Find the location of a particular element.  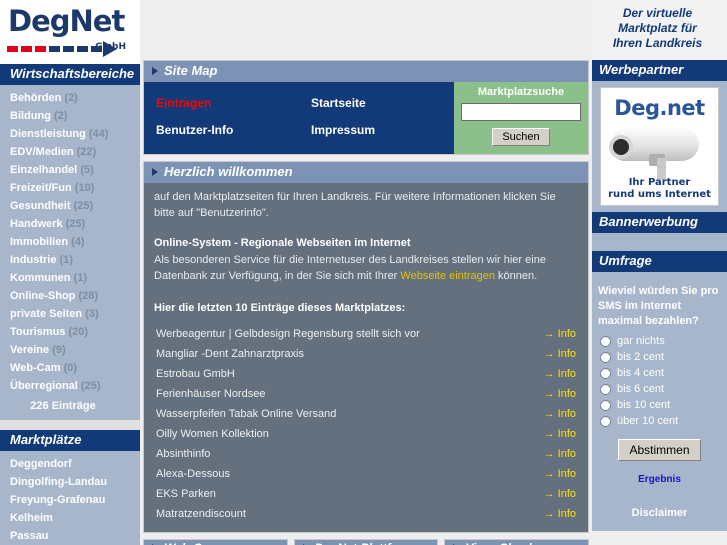

sidebar-item-edv-medien: EDV/Medien (22) is located at coordinates (70, 152).